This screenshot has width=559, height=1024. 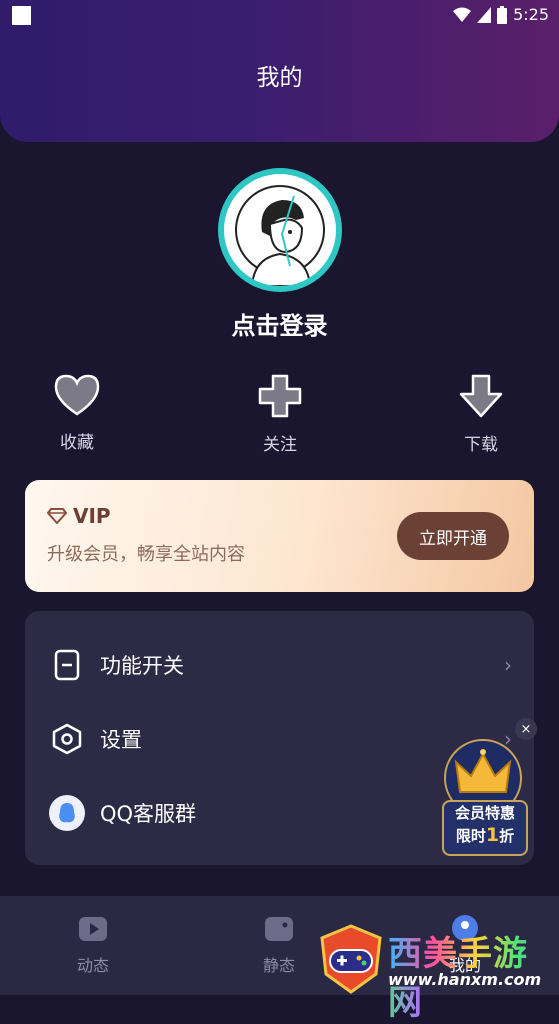 I want to click on status-time: 5:25, so click(x=531, y=14).